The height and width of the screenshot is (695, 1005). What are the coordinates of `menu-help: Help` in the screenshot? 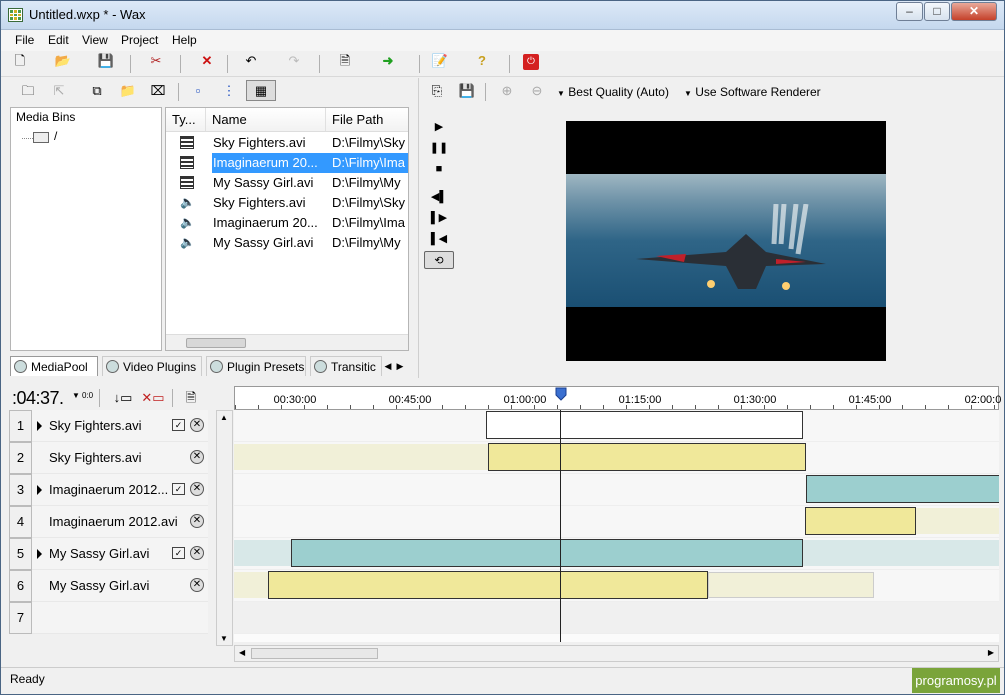 It's located at (184, 40).